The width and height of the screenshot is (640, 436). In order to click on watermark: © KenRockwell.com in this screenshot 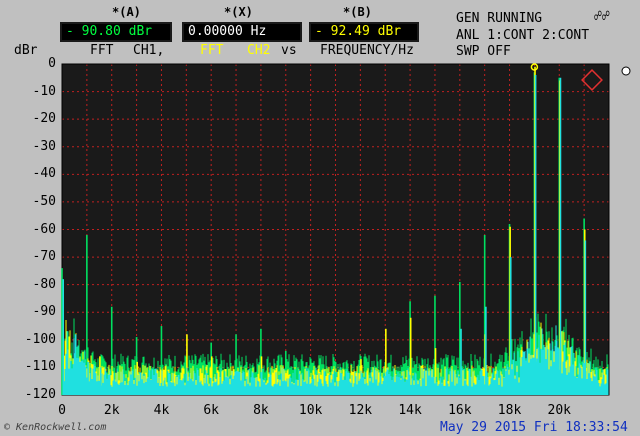, I will do `click(55, 427)`.